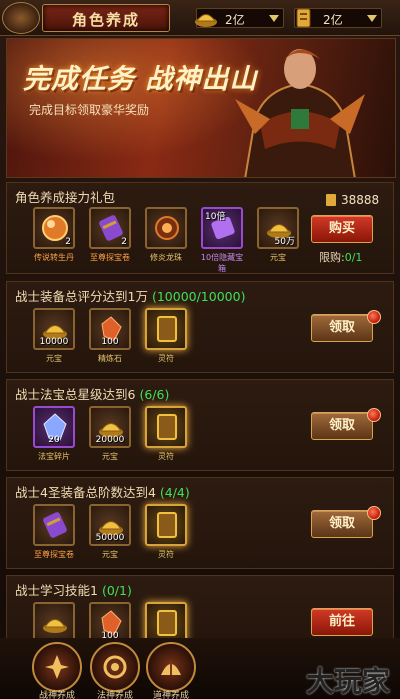  I want to click on item-name: 法宝碎片, so click(54, 456).